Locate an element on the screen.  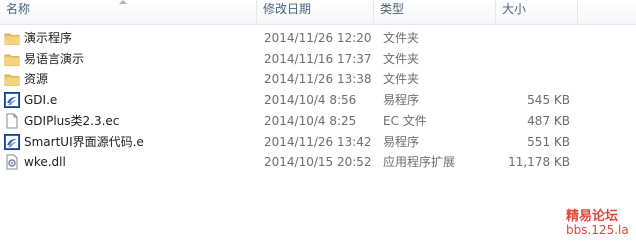
file-date: 2014/11/26 12:20 is located at coordinates (318, 38).